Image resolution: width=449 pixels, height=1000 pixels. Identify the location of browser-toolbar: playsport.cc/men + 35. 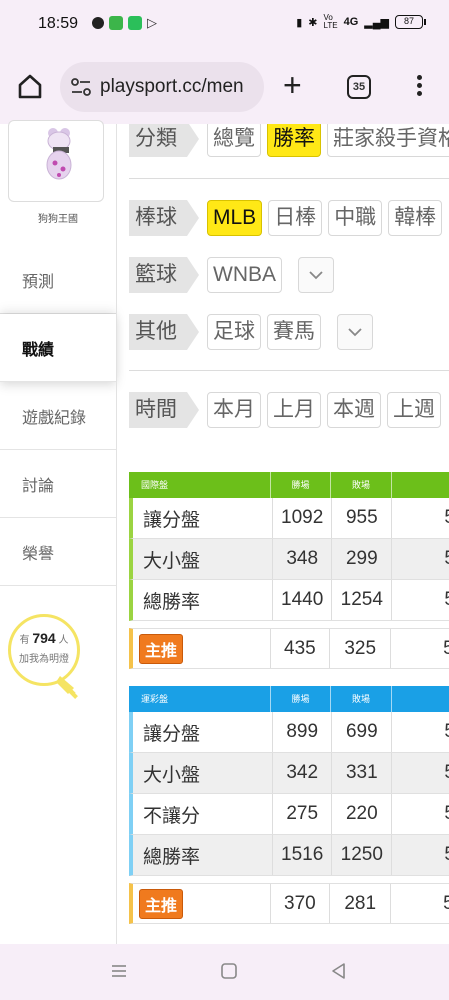
(224, 86).